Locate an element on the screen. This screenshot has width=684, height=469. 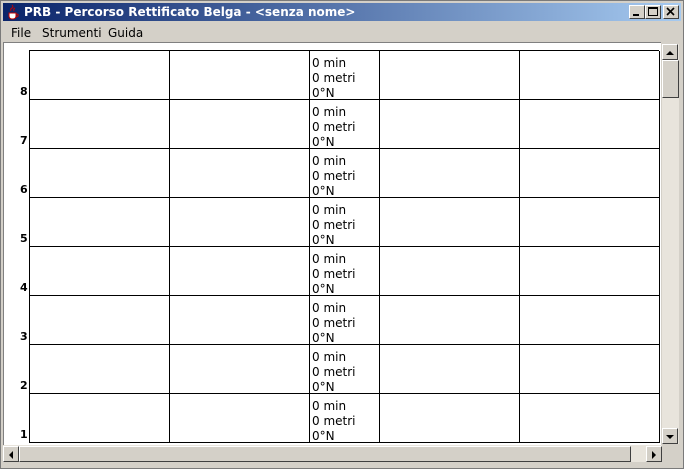
menu-bar: File Strumenti Guida is located at coordinates (342, 32).